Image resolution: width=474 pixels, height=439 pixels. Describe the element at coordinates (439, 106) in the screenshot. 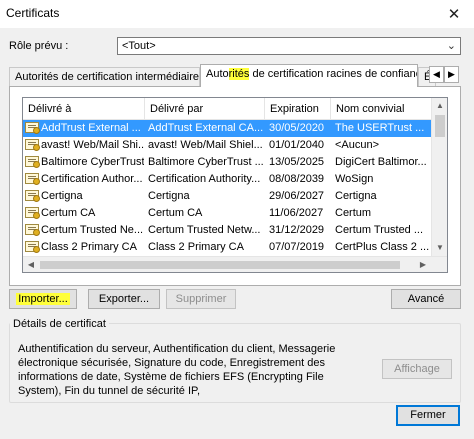

I see `scroll-up-icon: ▲` at that location.